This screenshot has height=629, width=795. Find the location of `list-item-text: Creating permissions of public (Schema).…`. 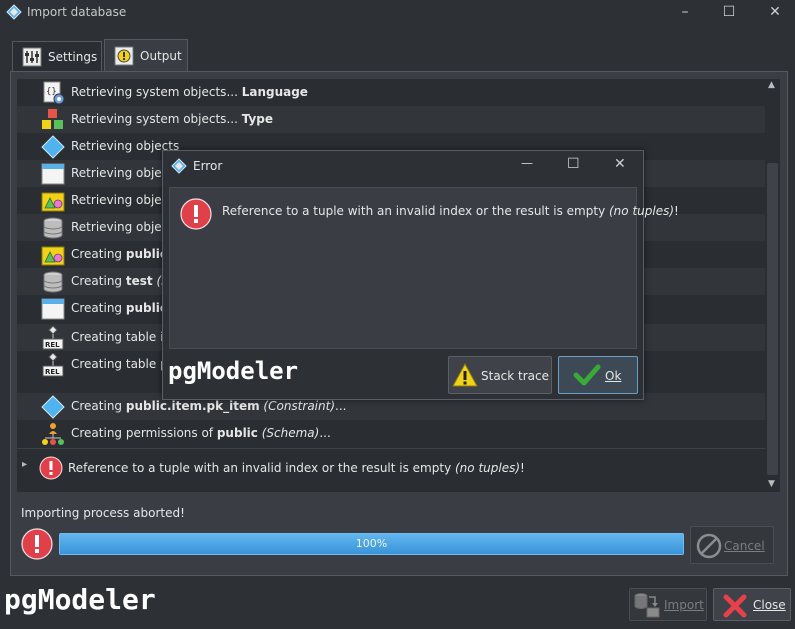

list-item-text: Creating permissions of public (Schema).… is located at coordinates (201, 433).